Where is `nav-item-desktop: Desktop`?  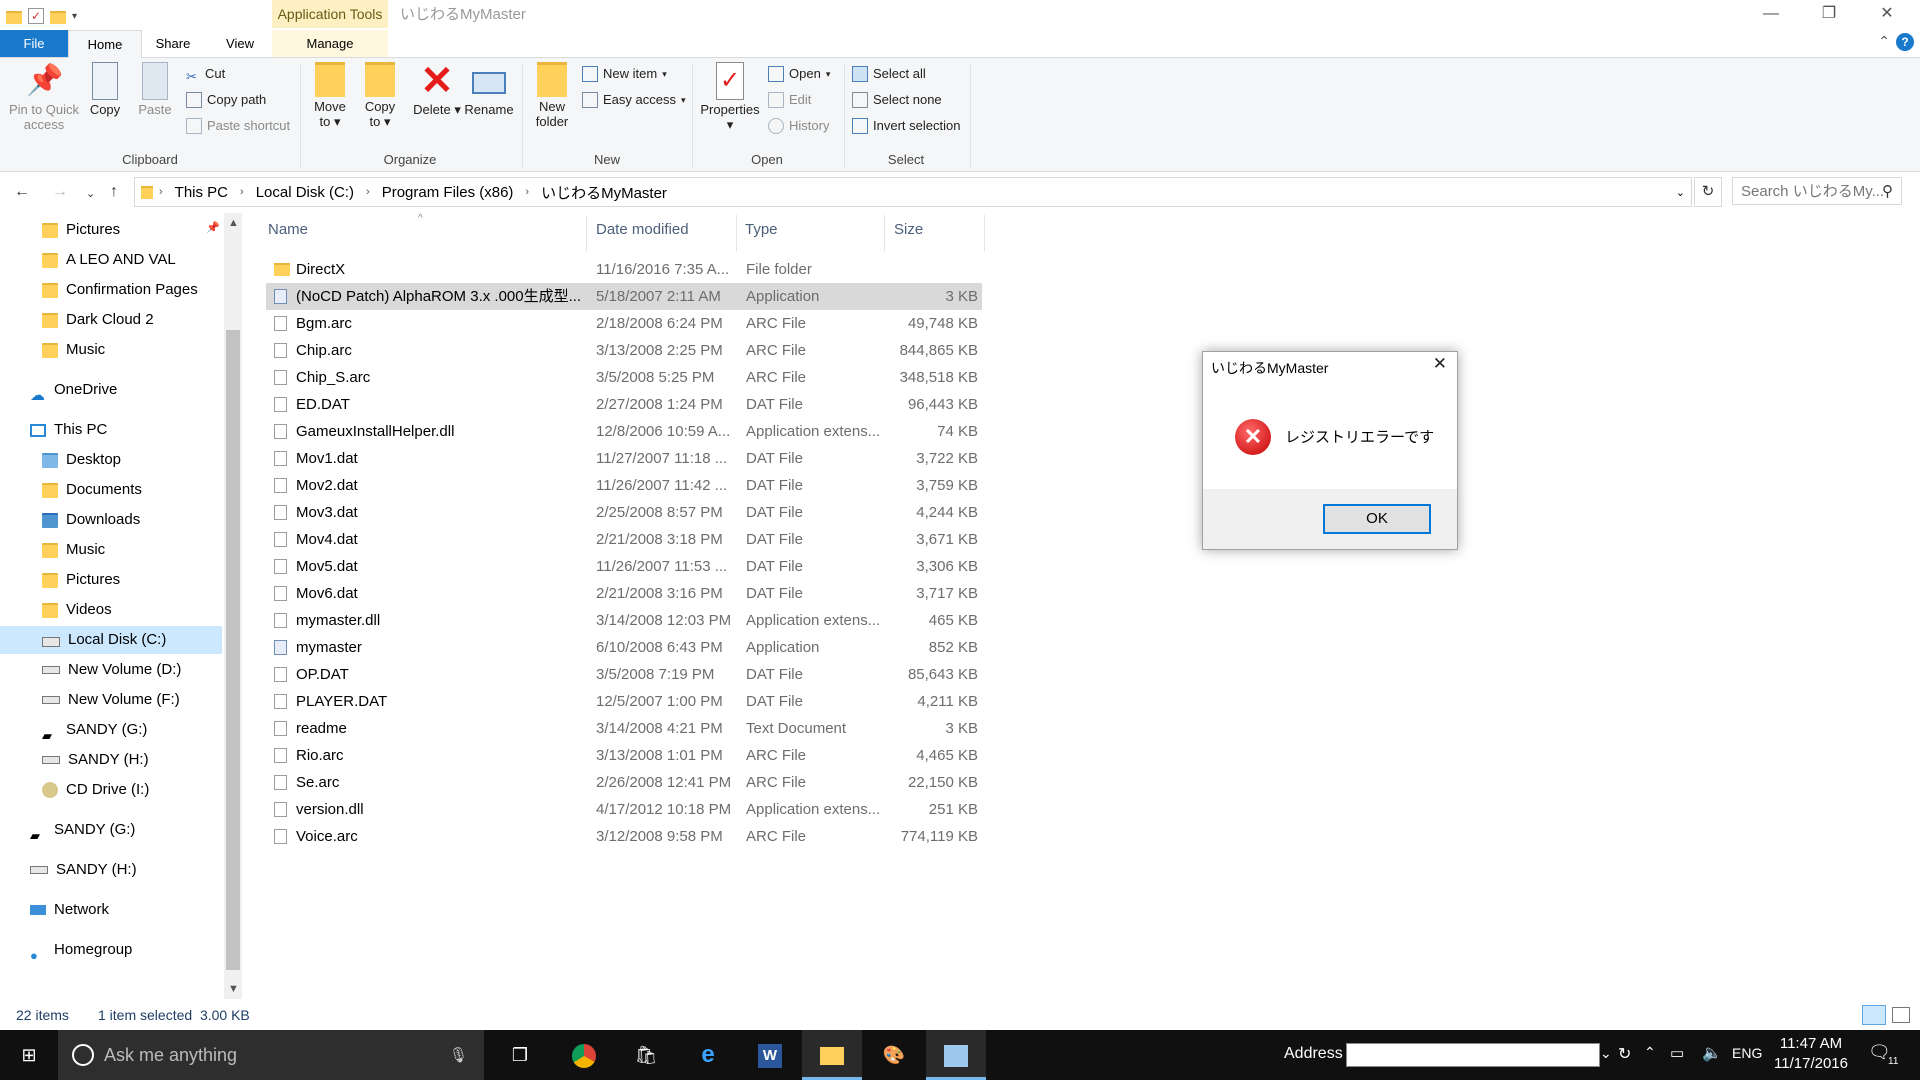 nav-item-desktop: Desktop is located at coordinates (81, 460).